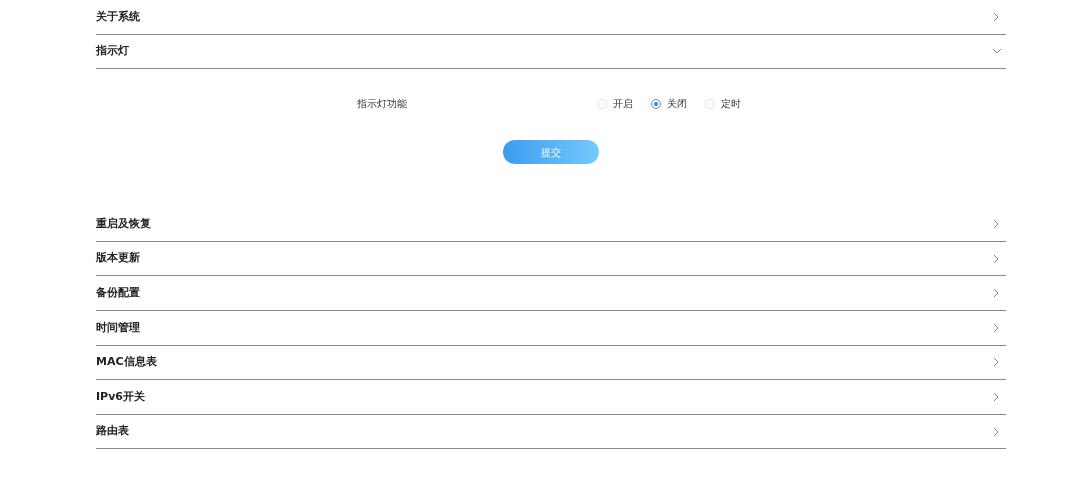  I want to click on section-title: 时间管理, so click(118, 327).